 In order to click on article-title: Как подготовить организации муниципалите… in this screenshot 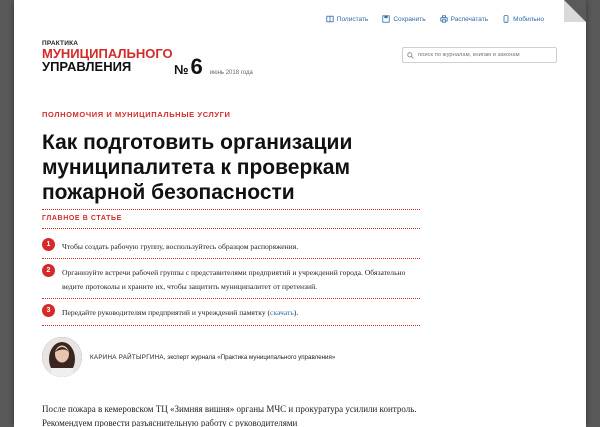, I will do `click(197, 167)`.